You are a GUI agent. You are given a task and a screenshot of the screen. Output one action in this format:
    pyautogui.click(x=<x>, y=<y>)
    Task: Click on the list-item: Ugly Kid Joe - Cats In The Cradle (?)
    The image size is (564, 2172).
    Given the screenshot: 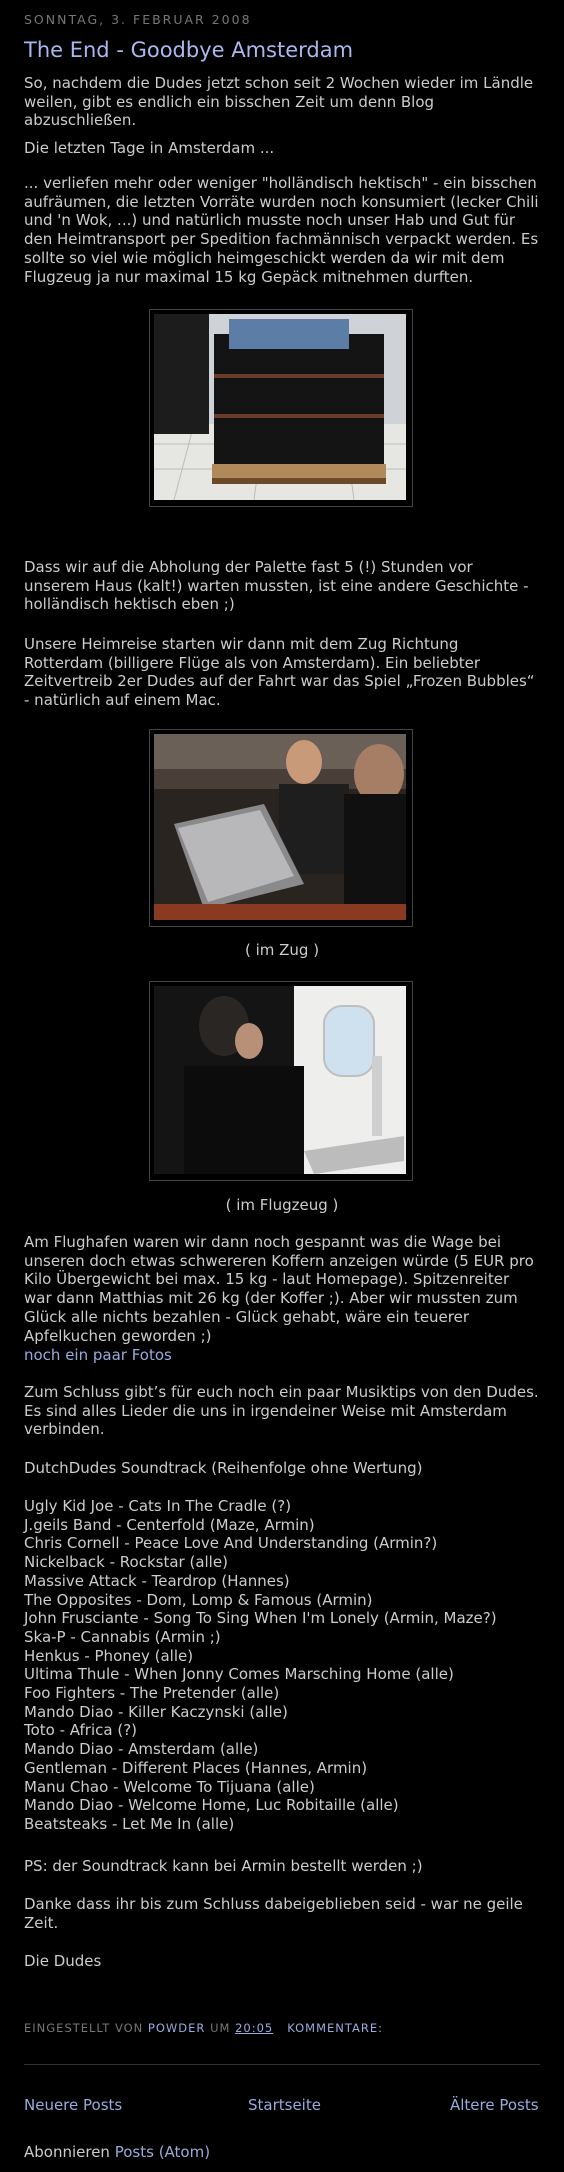 What is the action you would take?
    pyautogui.click(x=158, y=1506)
    